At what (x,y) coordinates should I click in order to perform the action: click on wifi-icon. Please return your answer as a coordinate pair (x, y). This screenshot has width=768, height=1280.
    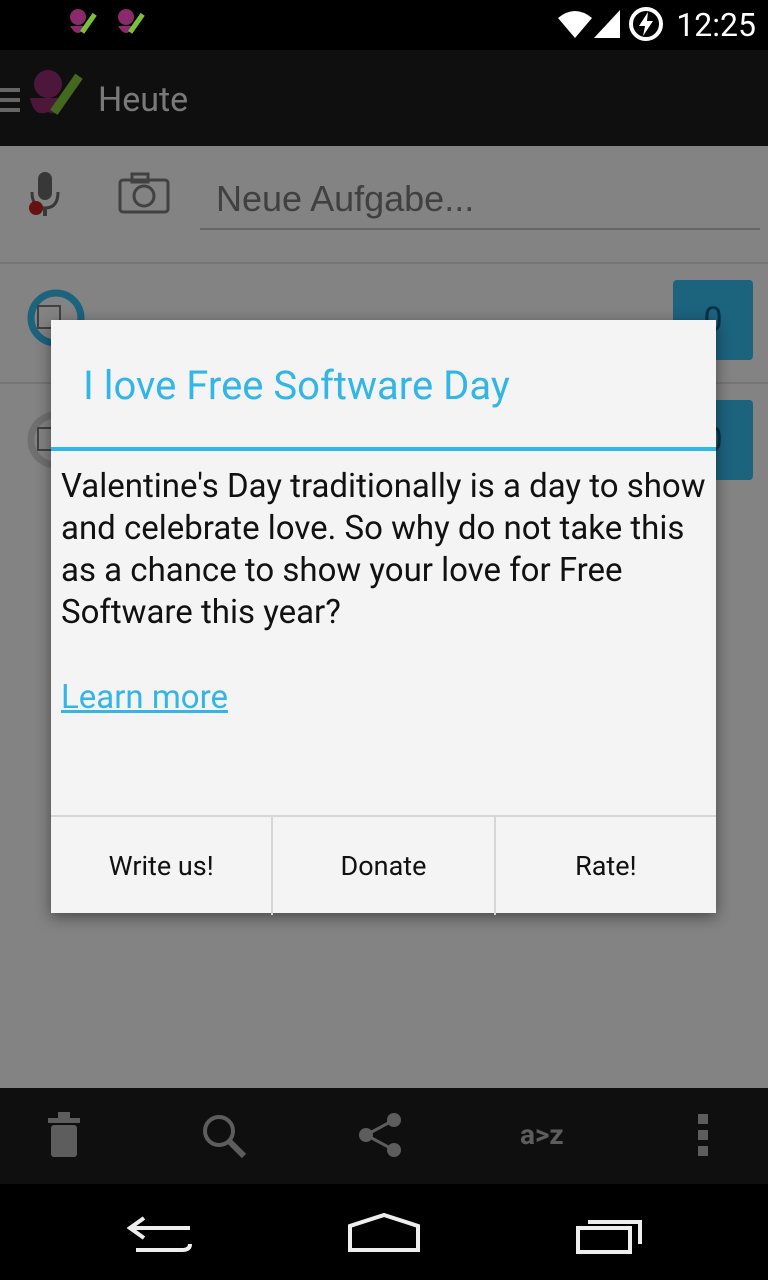
    Looking at the image, I should click on (575, 24).